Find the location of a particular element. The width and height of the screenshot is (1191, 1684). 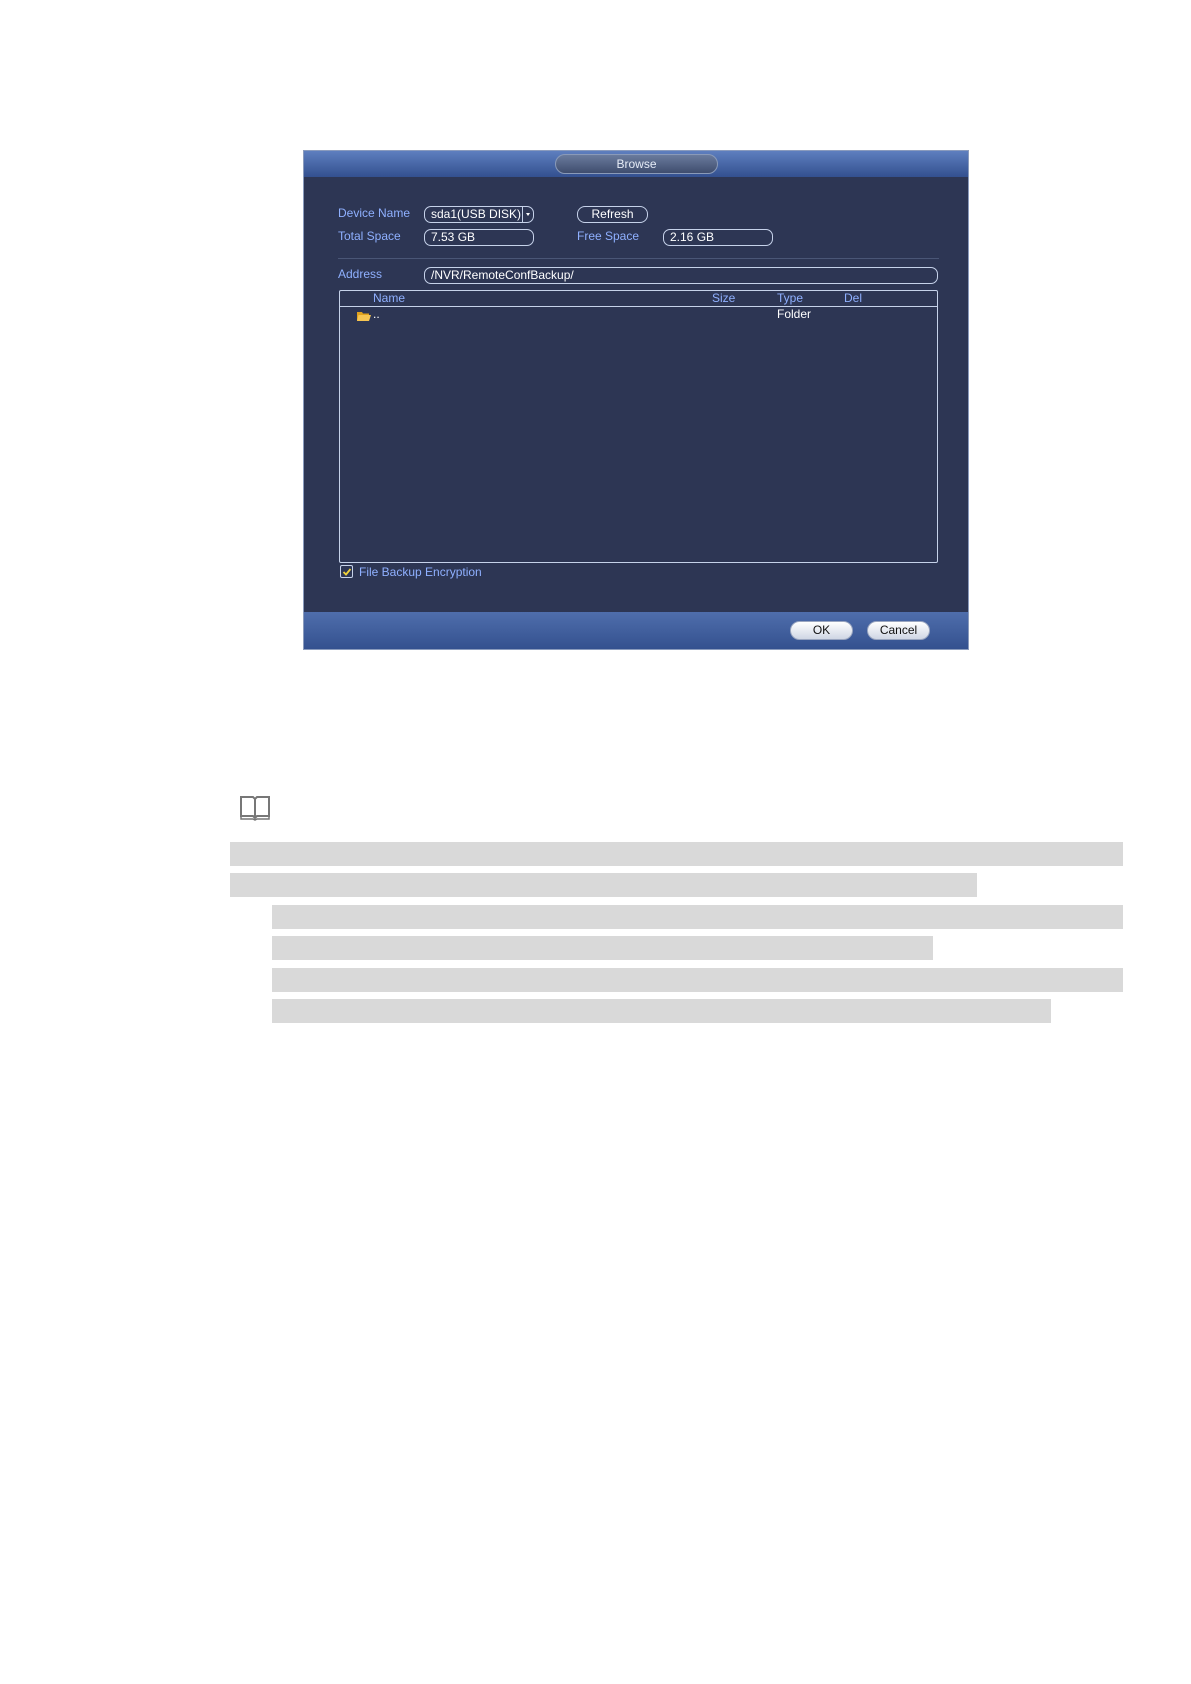

dialog-title: Browse is located at coordinates (636, 164).